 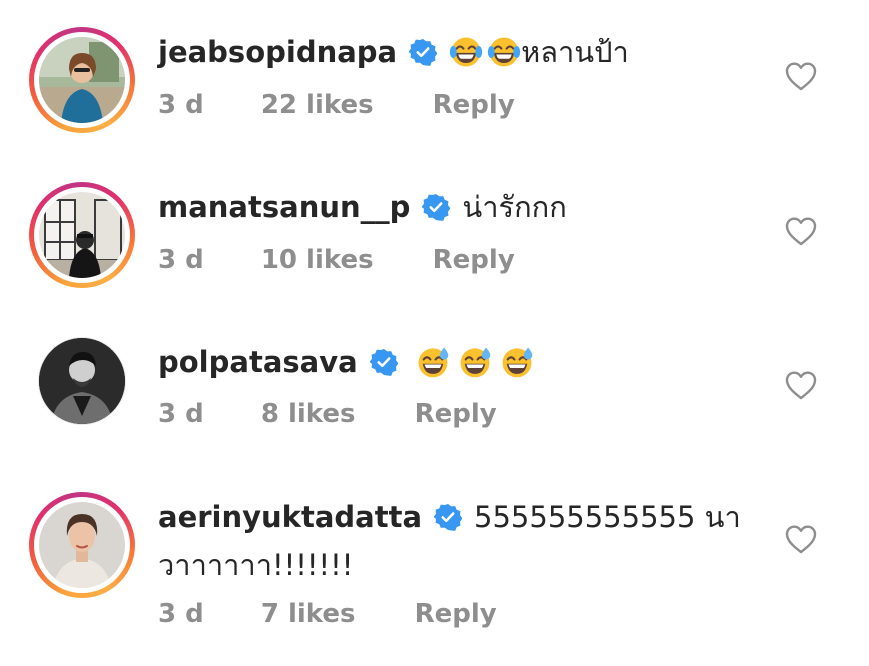 What do you see at coordinates (258, 362) in the screenshot?
I see `comment-username: polpatasava` at bounding box center [258, 362].